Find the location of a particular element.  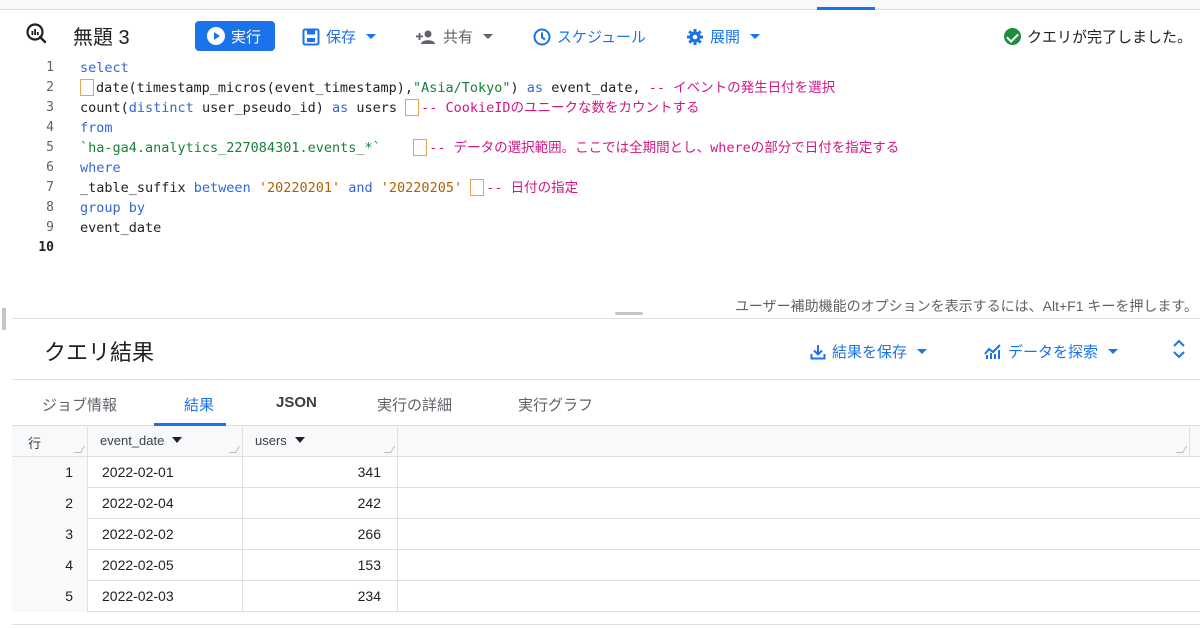

editor-resize-handle is located at coordinates (629, 313).